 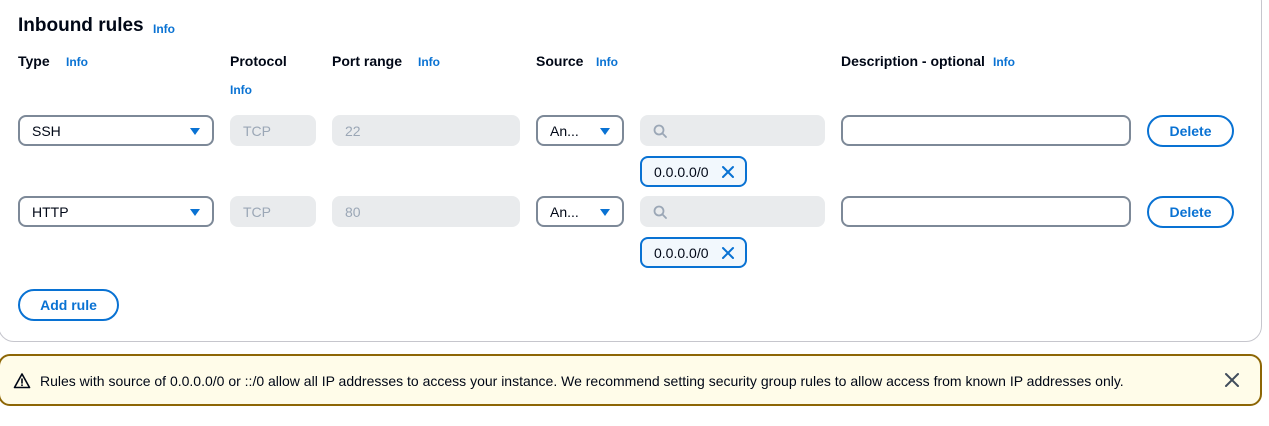 I want to click on warning-icon, so click(x=22, y=381).